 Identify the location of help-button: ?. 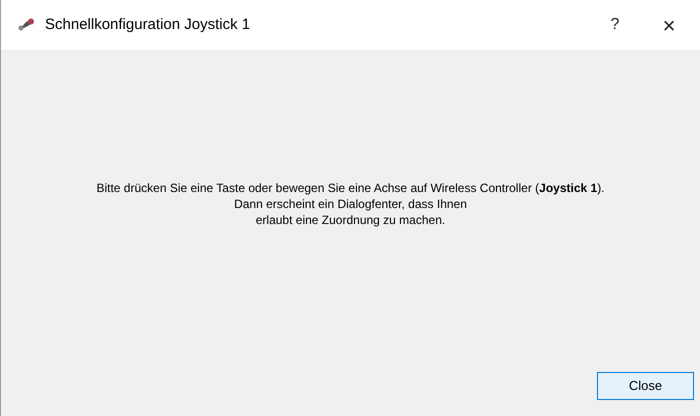
(615, 25).